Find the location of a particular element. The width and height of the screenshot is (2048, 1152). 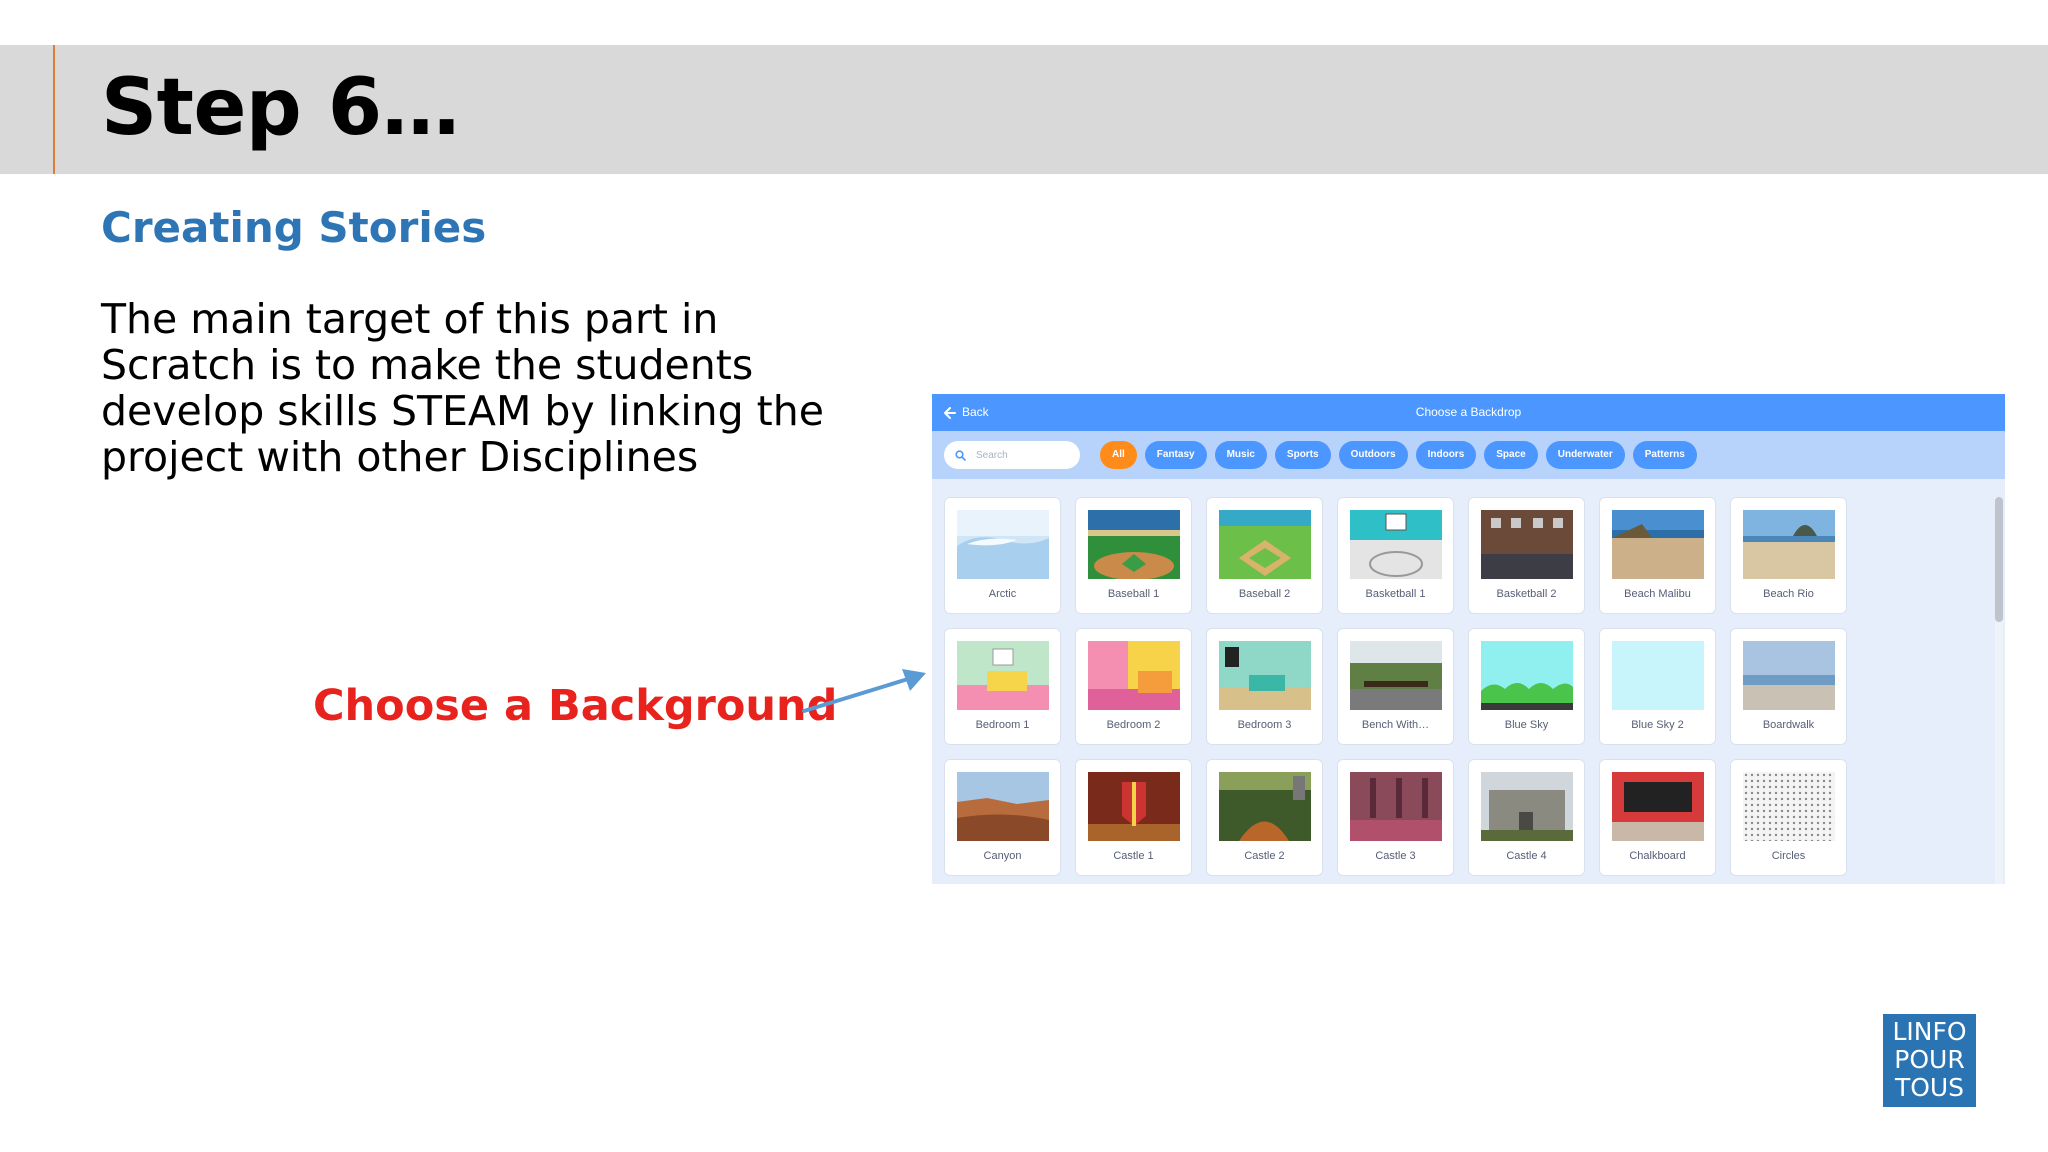

backdrop-card-blue-sky-2: Blue Sky 2 is located at coordinates (1657, 686).